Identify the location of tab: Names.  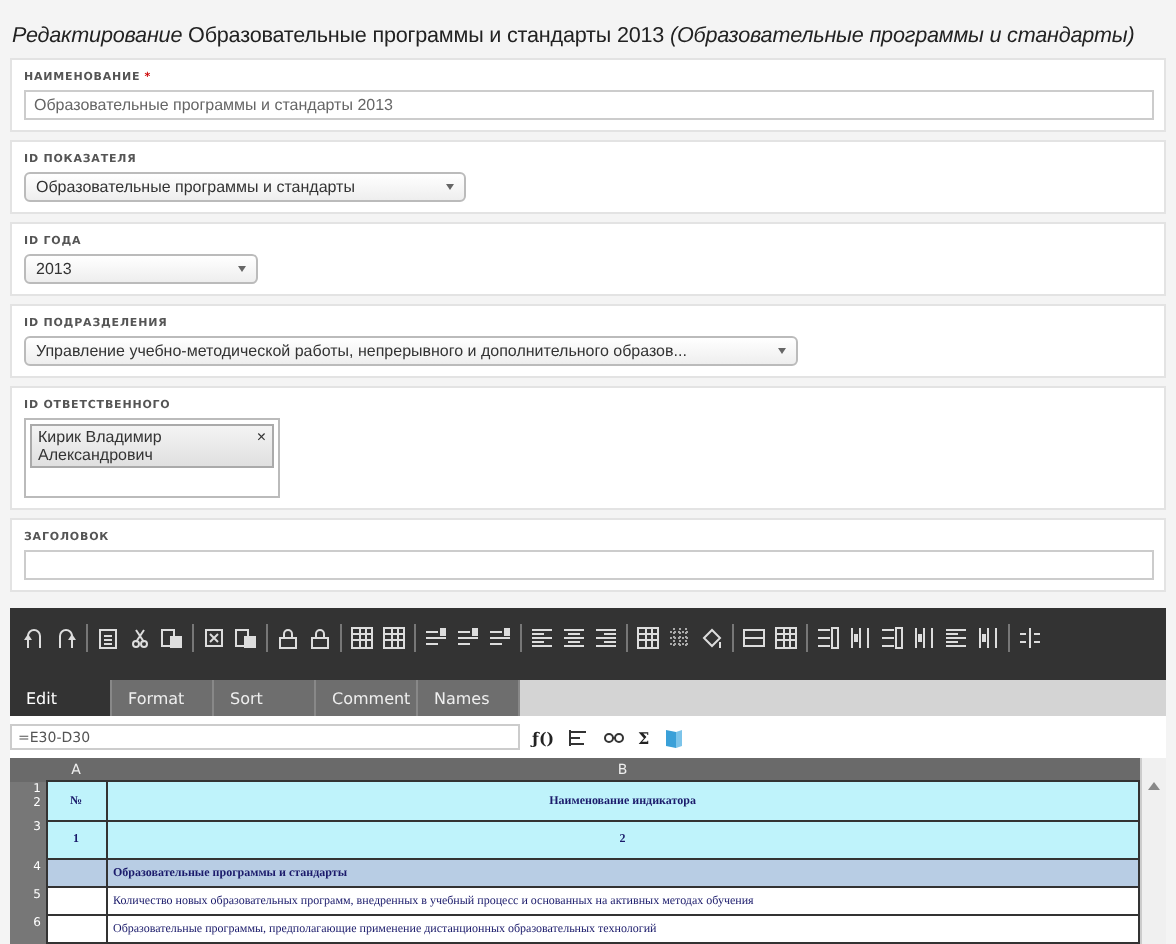
(469, 698).